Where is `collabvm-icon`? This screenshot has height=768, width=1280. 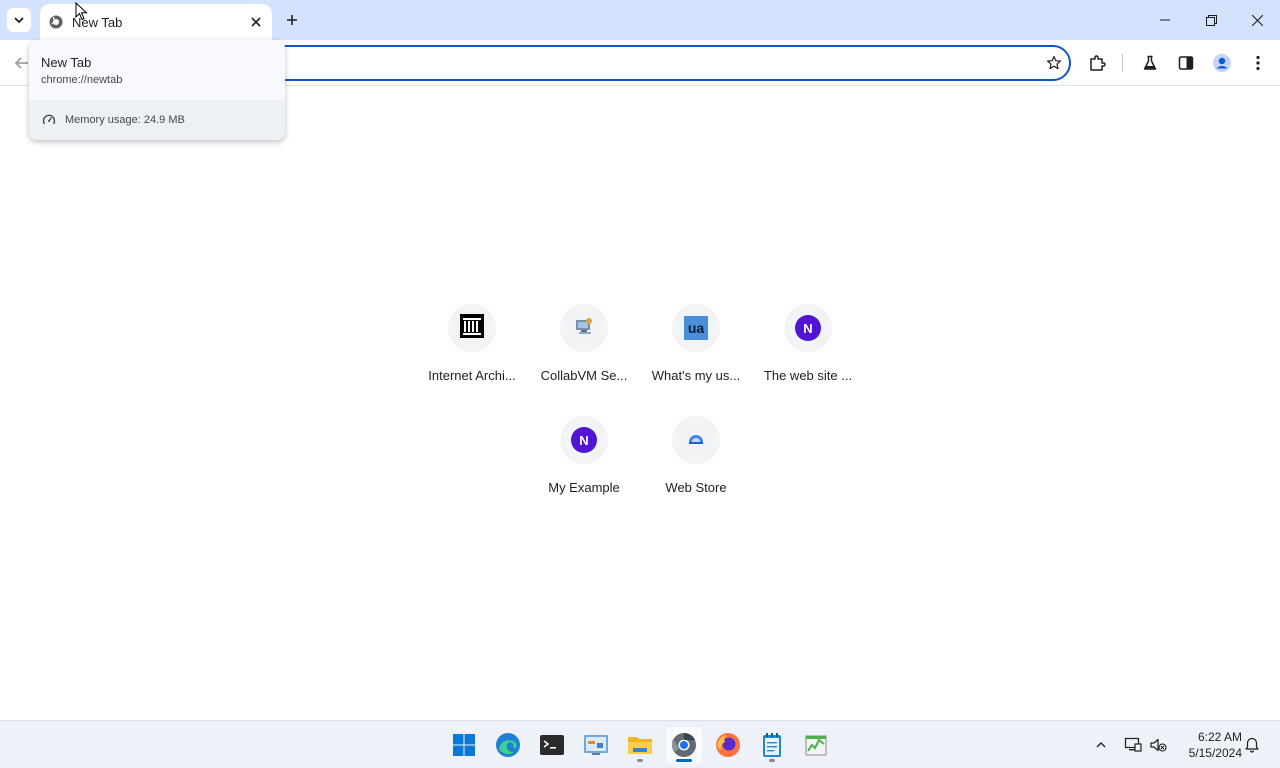 collabvm-icon is located at coordinates (584, 328).